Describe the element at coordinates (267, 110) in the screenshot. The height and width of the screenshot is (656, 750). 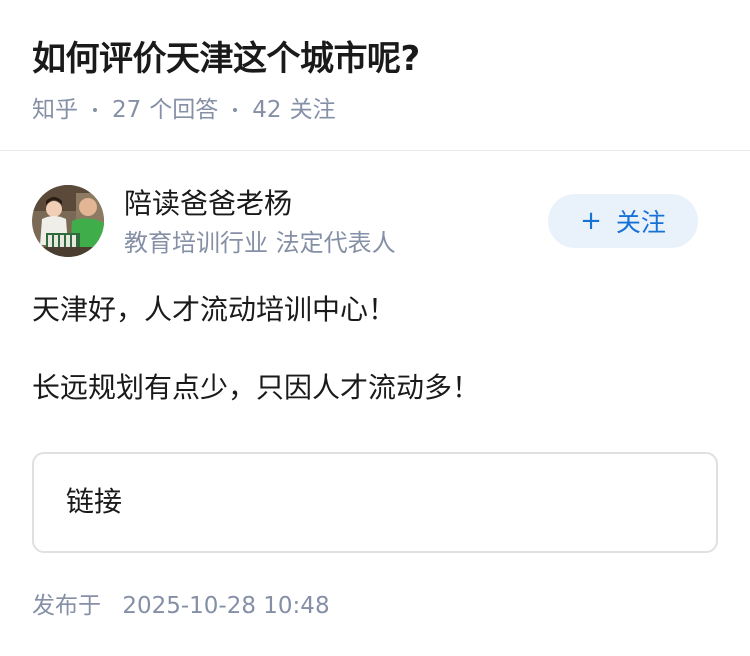
I see `follower-count: 42` at that location.